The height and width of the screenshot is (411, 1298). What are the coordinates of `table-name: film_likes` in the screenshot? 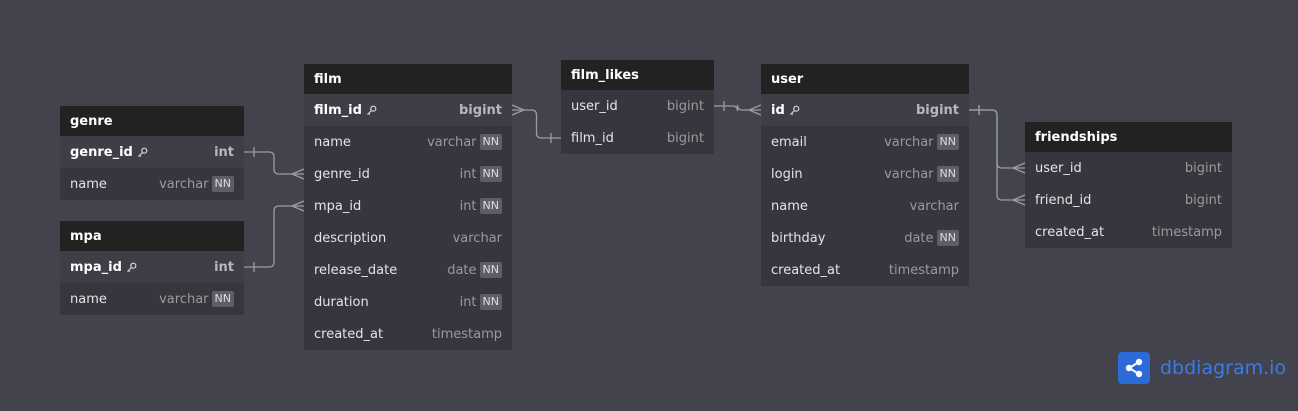 It's located at (605, 75).